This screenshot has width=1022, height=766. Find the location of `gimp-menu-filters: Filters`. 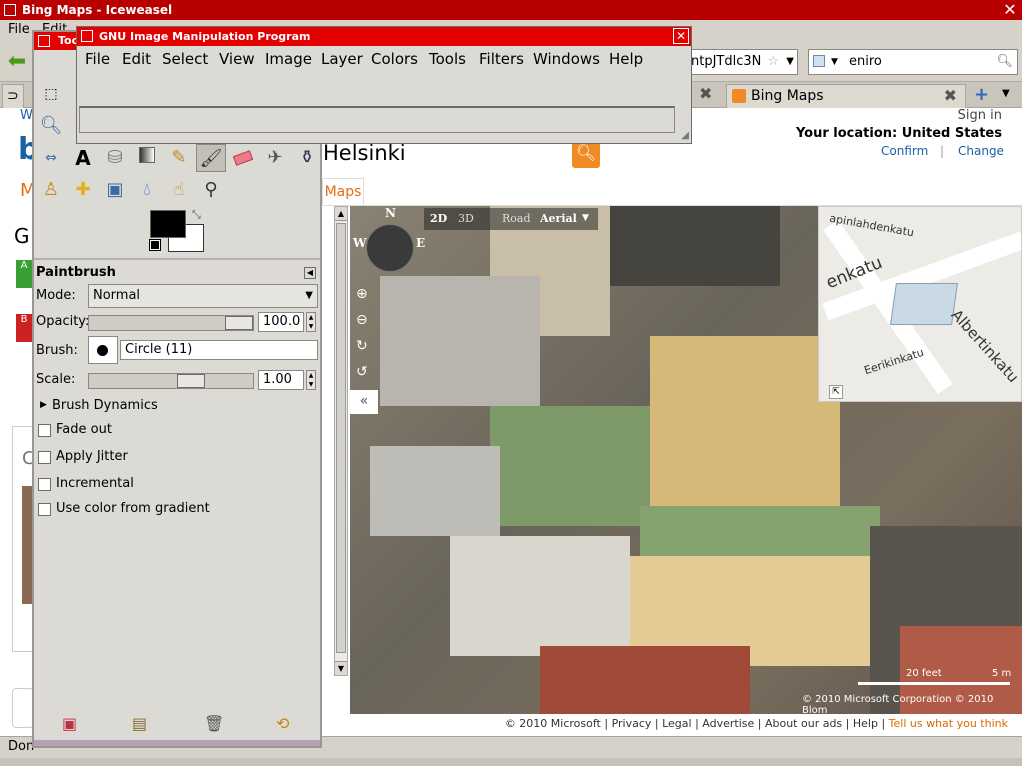

gimp-menu-filters: Filters is located at coordinates (501, 59).